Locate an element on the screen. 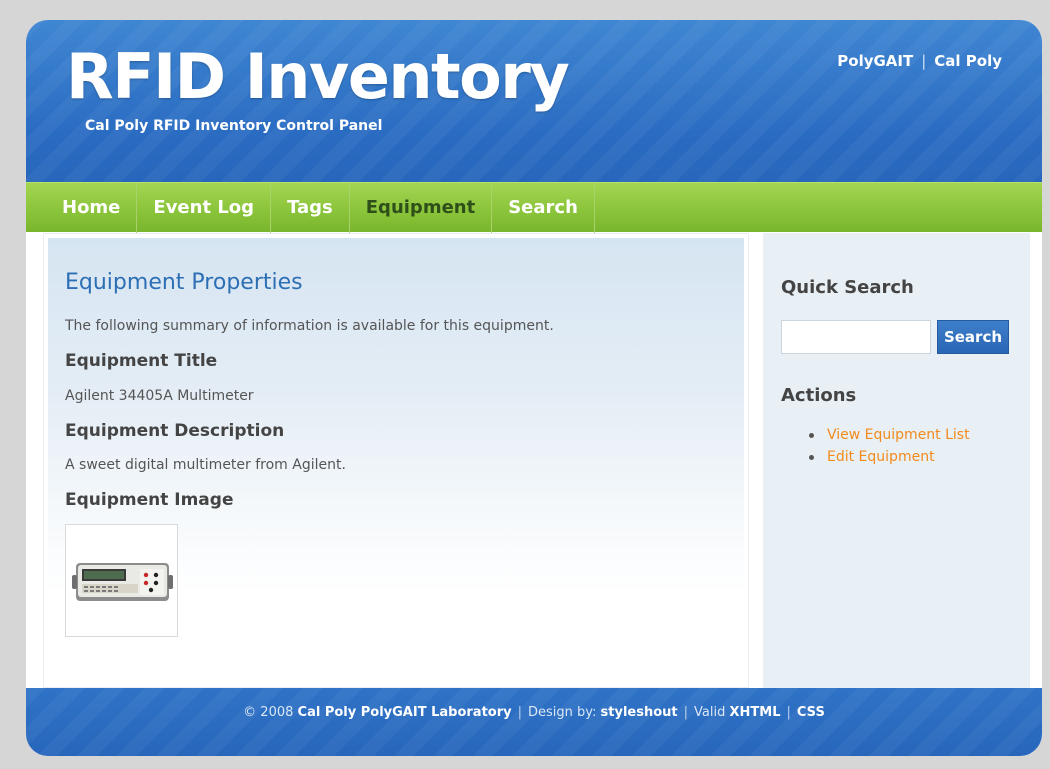 This screenshot has height=769, width=1050. site-logo: RFID Inventory is located at coordinates (318, 77).